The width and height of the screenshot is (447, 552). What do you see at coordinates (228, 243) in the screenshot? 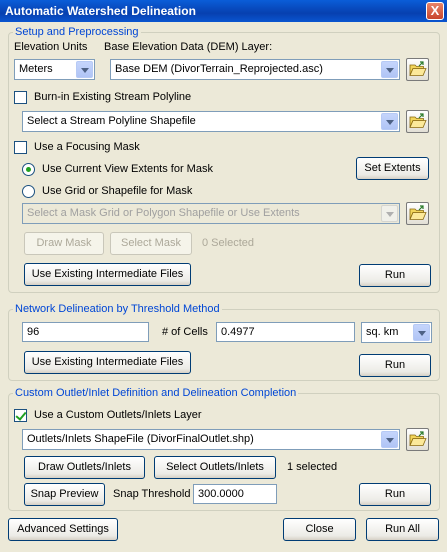
I see `mask-selected-count: 0 Selected` at bounding box center [228, 243].